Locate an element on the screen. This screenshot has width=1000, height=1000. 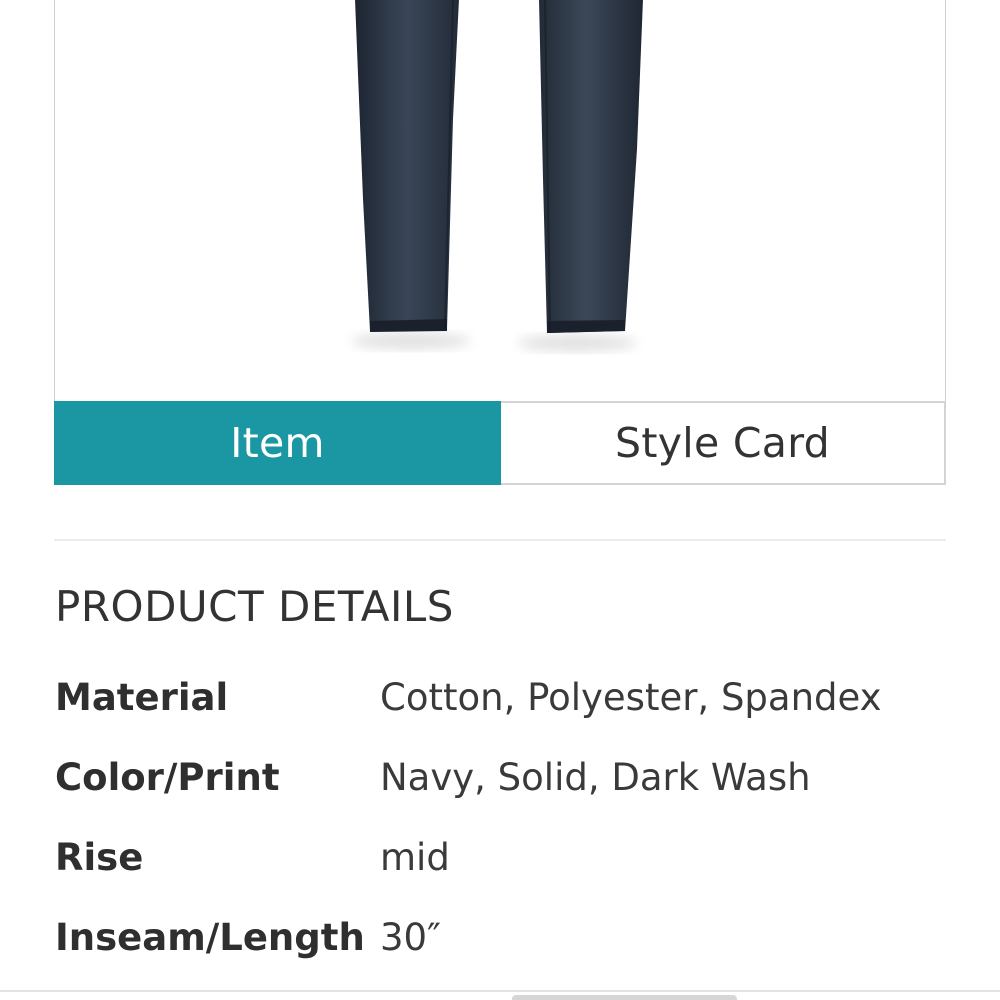
detail-row-rise: Rise mid is located at coordinates (505, 876).